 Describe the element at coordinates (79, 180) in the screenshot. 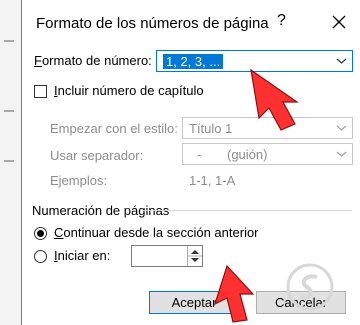

I see `examples-label: Ejemplos:` at that location.